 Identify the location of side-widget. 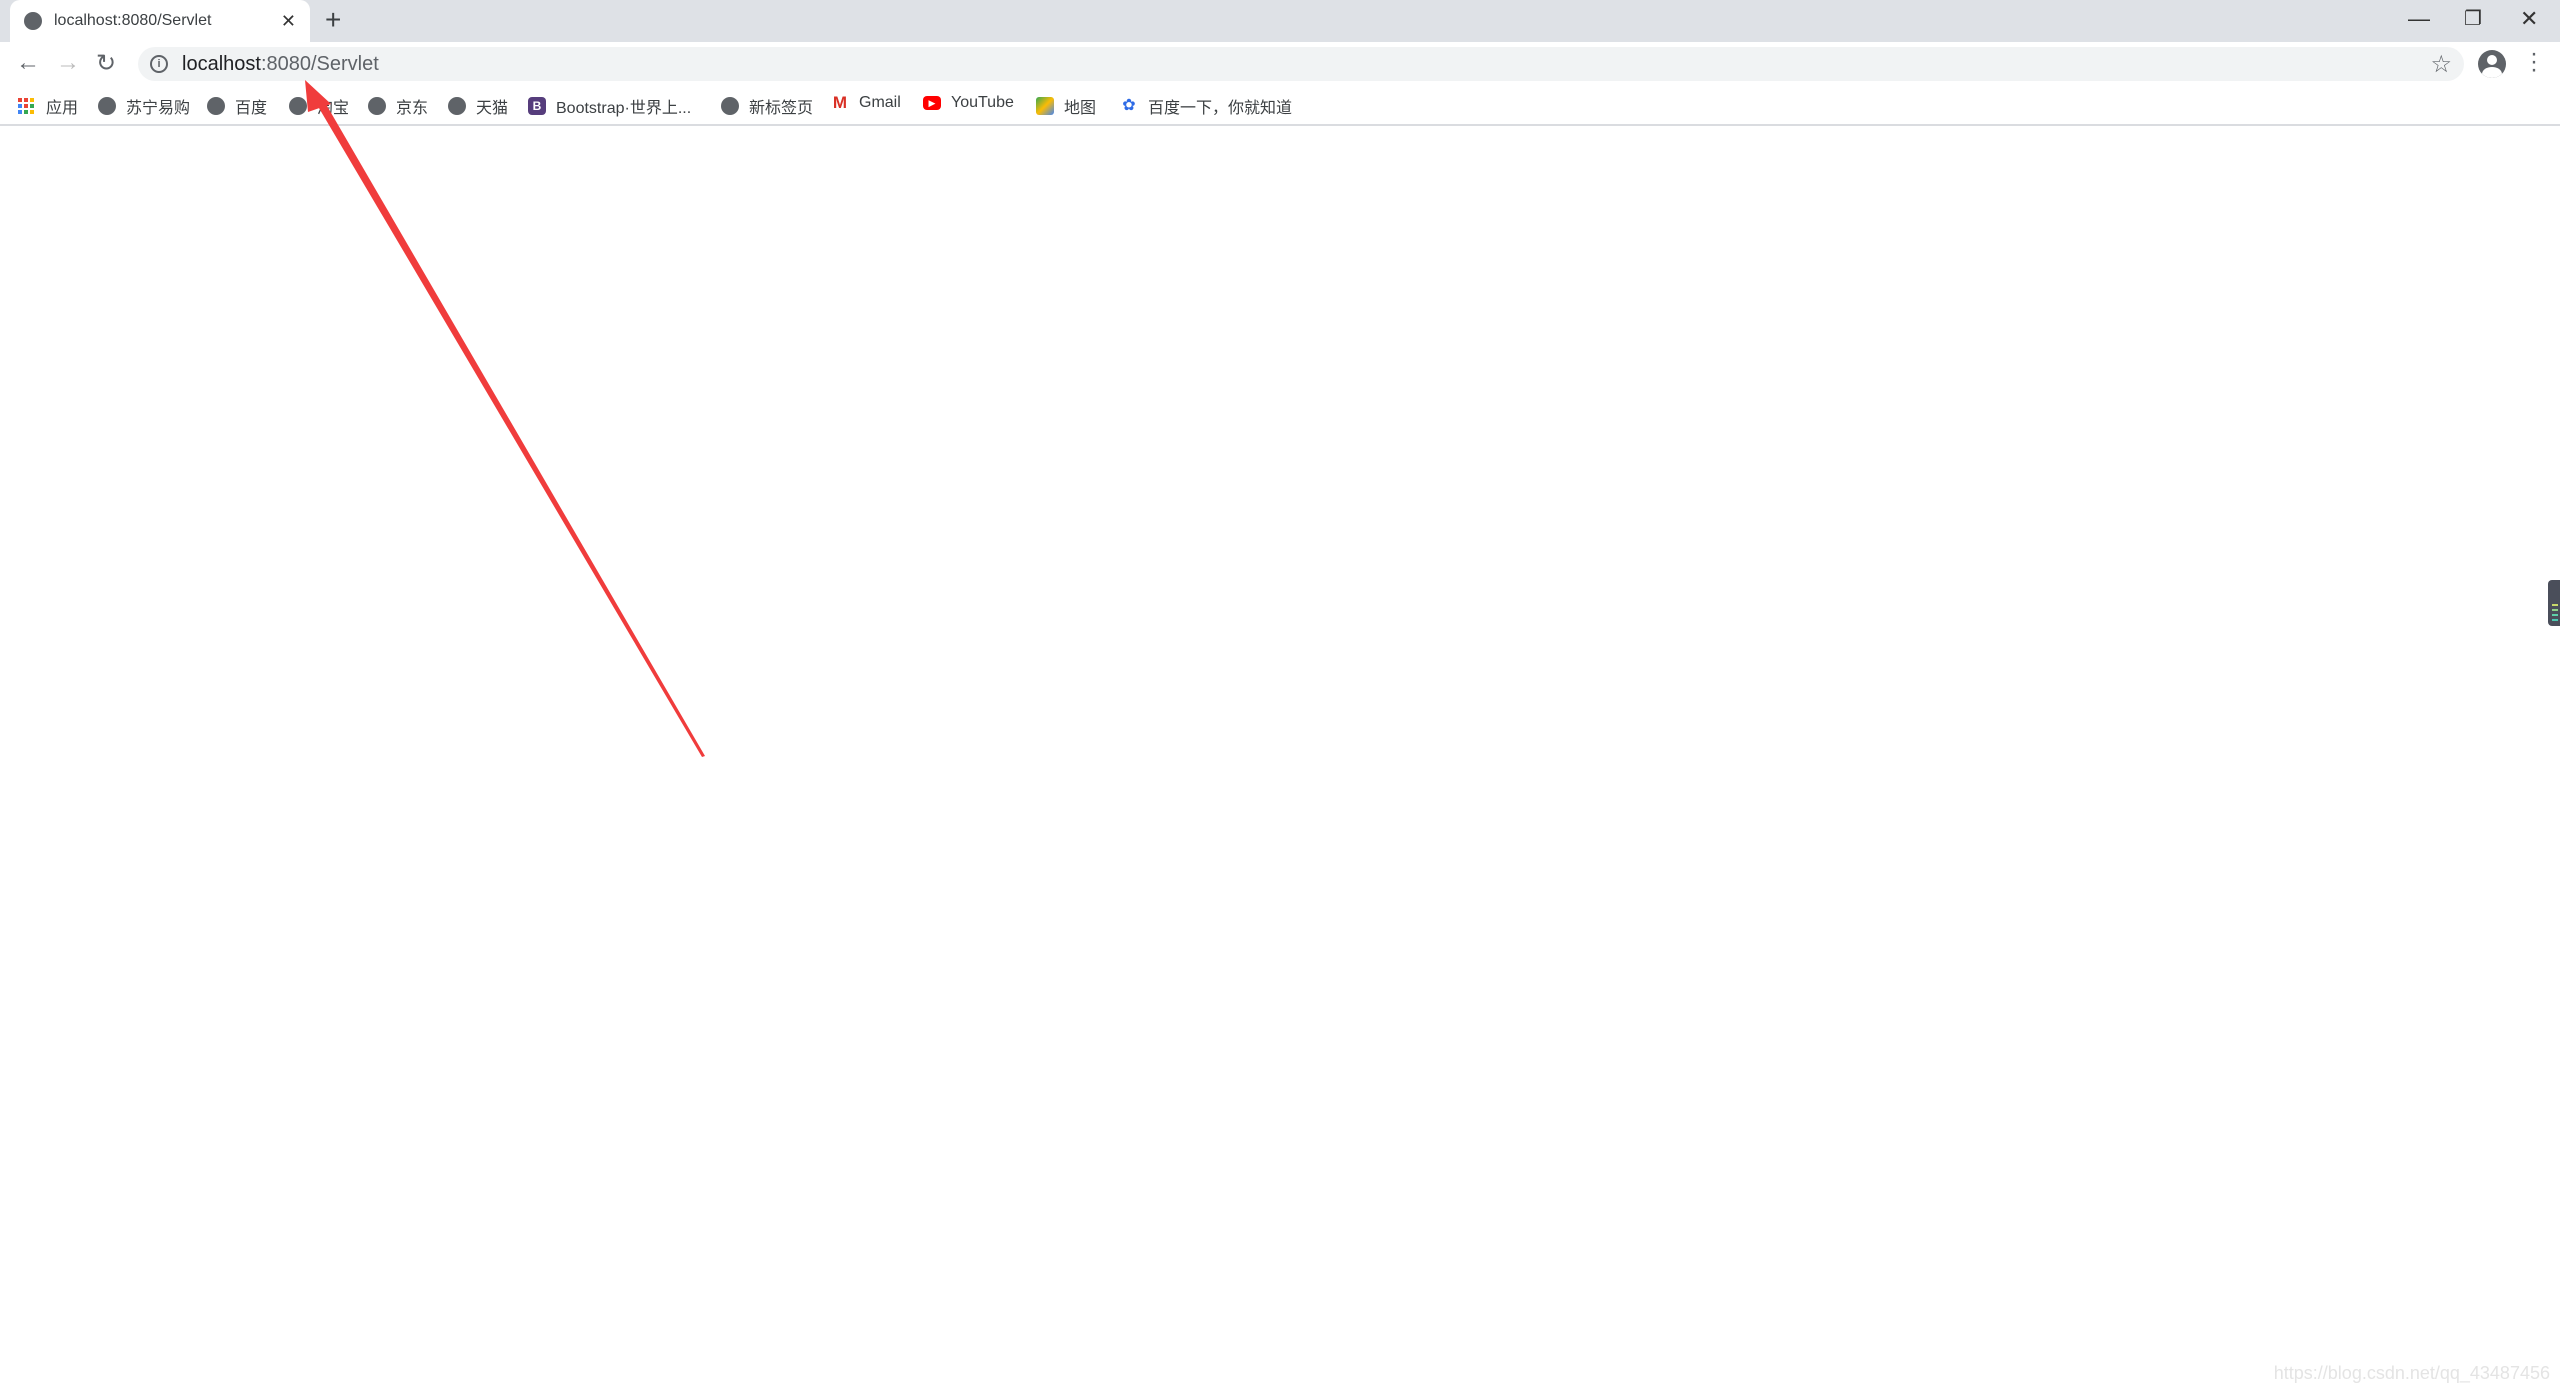
(2554, 603).